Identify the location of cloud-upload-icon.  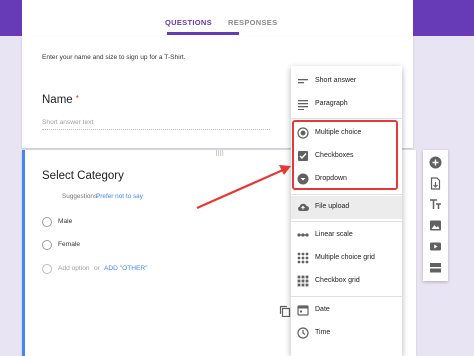
(303, 207).